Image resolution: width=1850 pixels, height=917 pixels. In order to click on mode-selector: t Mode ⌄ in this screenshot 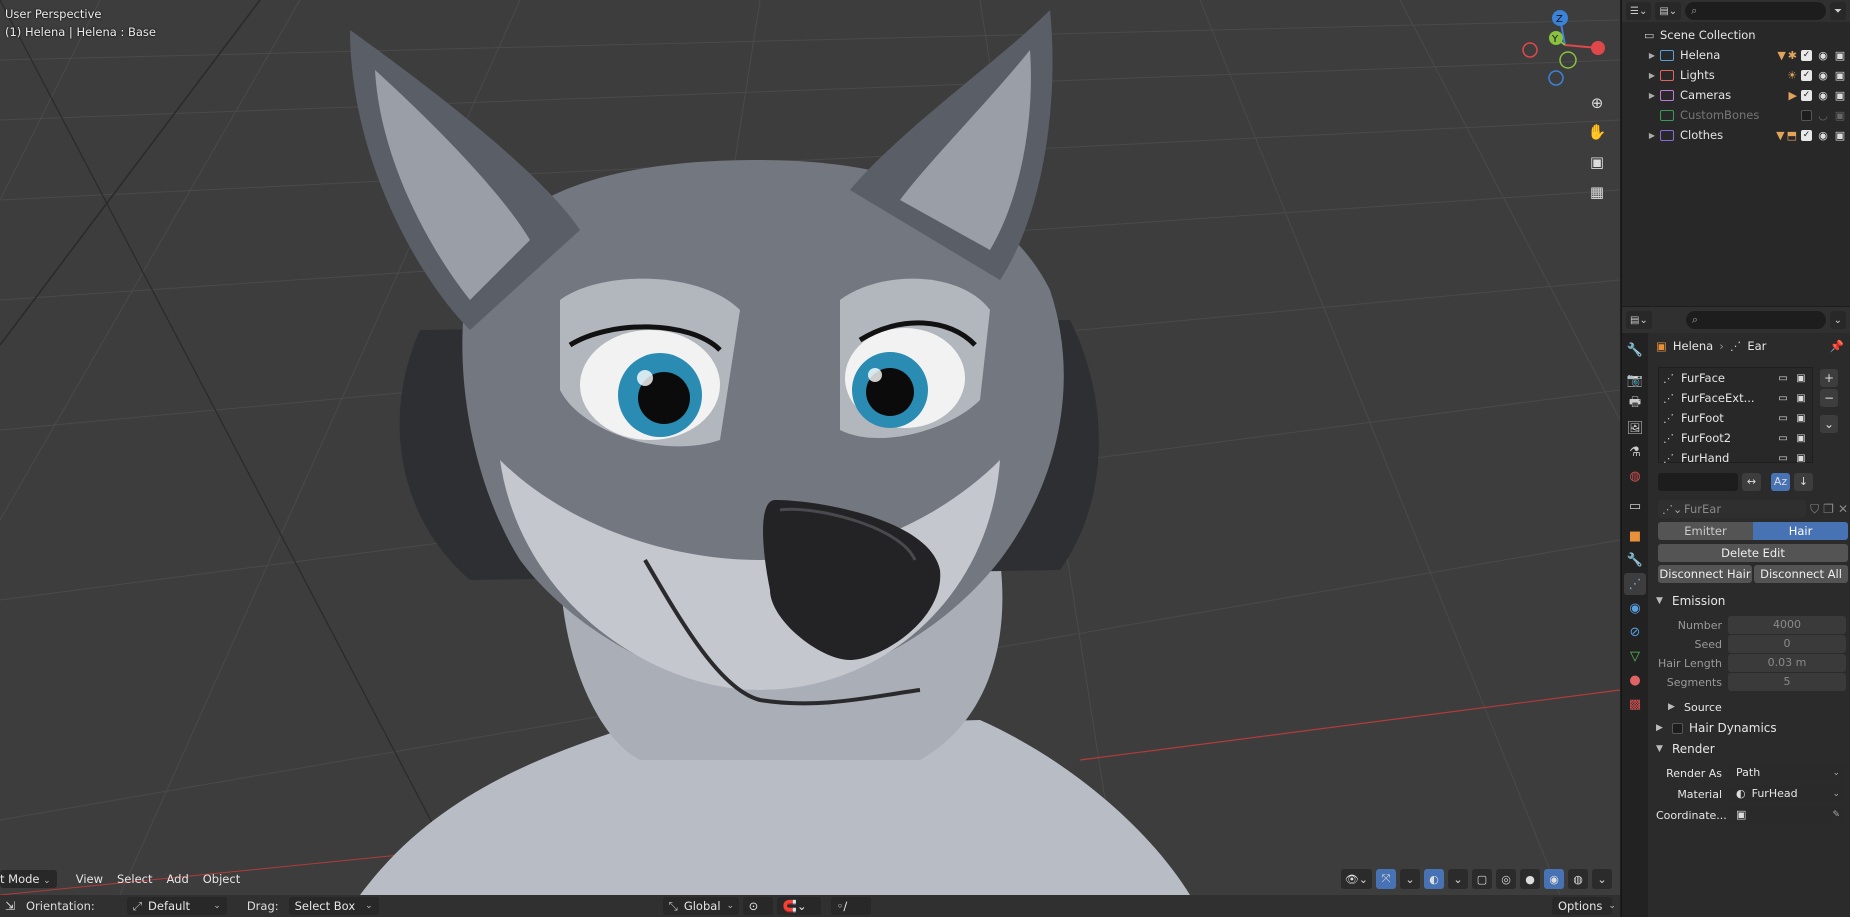, I will do `click(28, 879)`.